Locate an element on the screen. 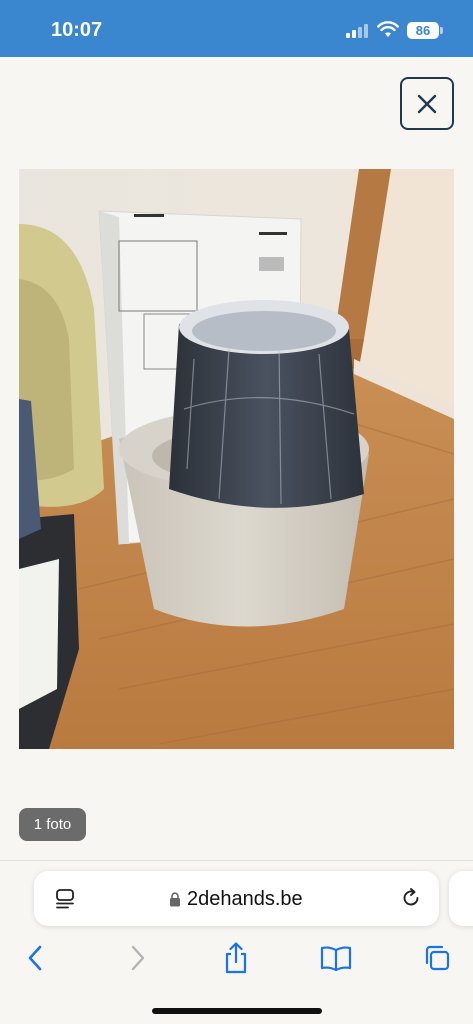  battery-tip is located at coordinates (441, 30).